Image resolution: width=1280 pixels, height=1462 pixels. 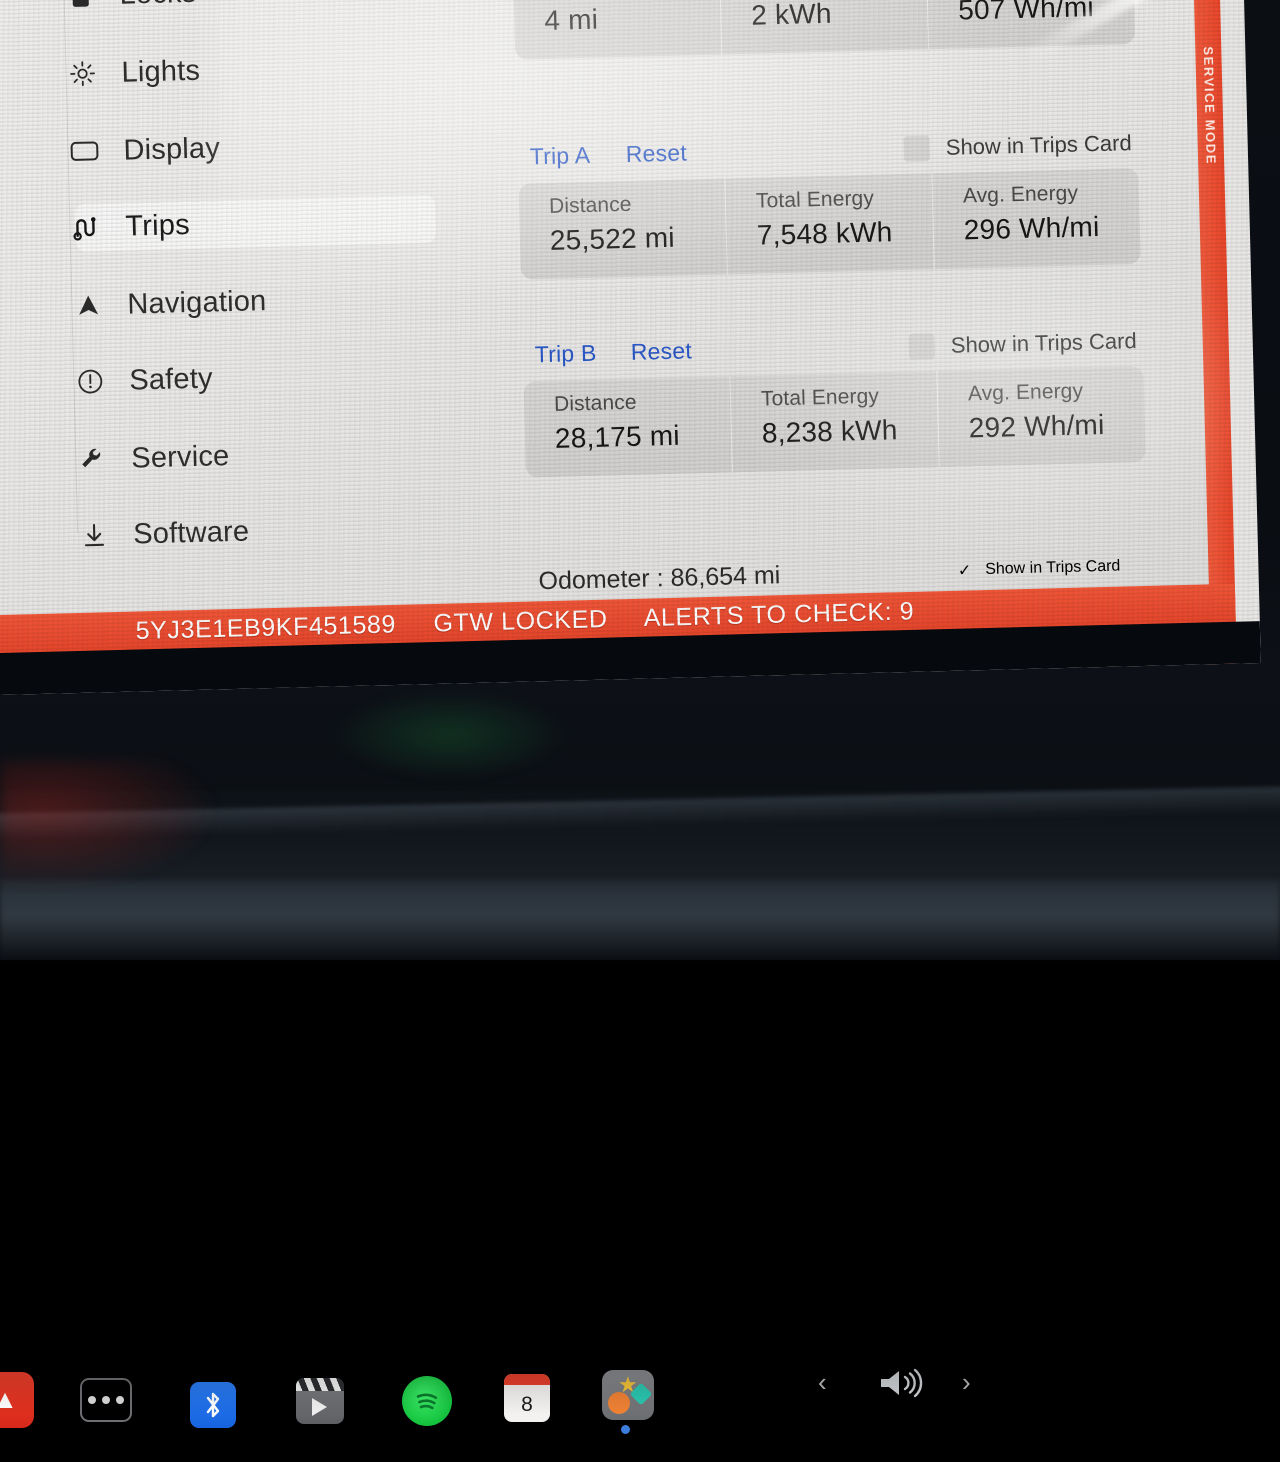 I want to click on sidebar-item-label: Service, so click(x=180, y=457).